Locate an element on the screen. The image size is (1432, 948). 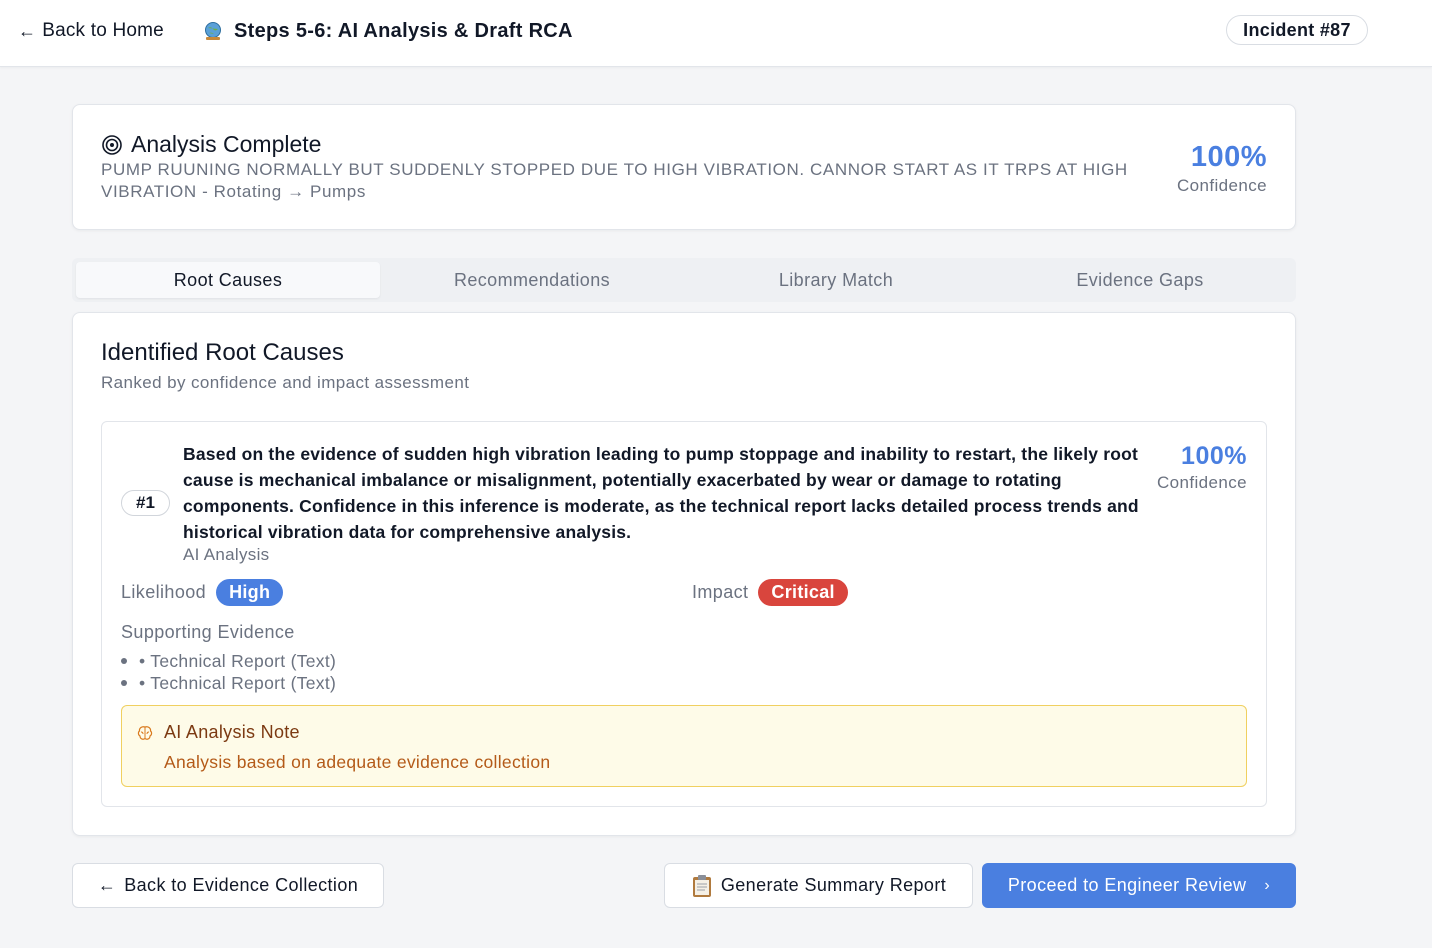
proceed-label: Proceed to Engineer Review is located at coordinates (1127, 885).